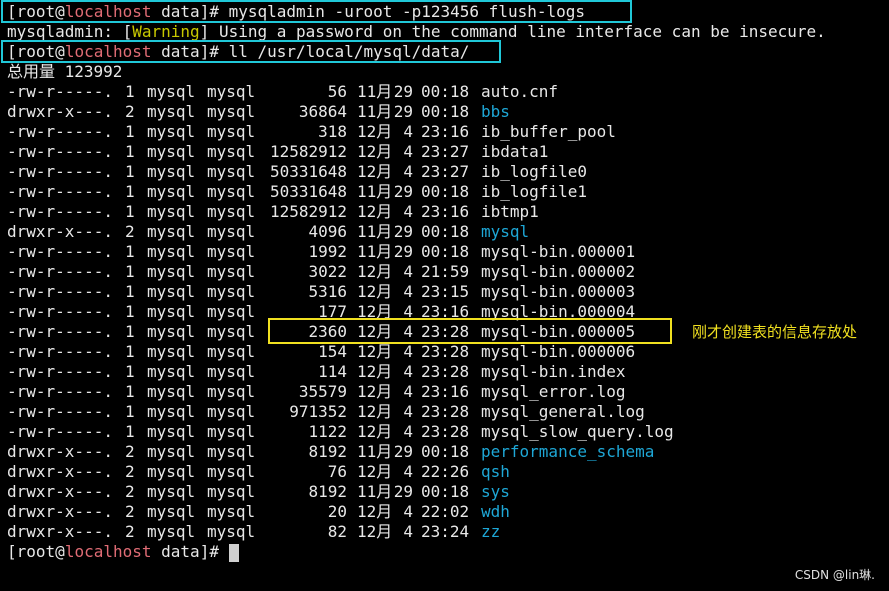  What do you see at coordinates (258, 472) in the screenshot?
I see `file-row: drwxr-x---. 2 mysql mysql 76 12月 4 22:26 qsh` at bounding box center [258, 472].